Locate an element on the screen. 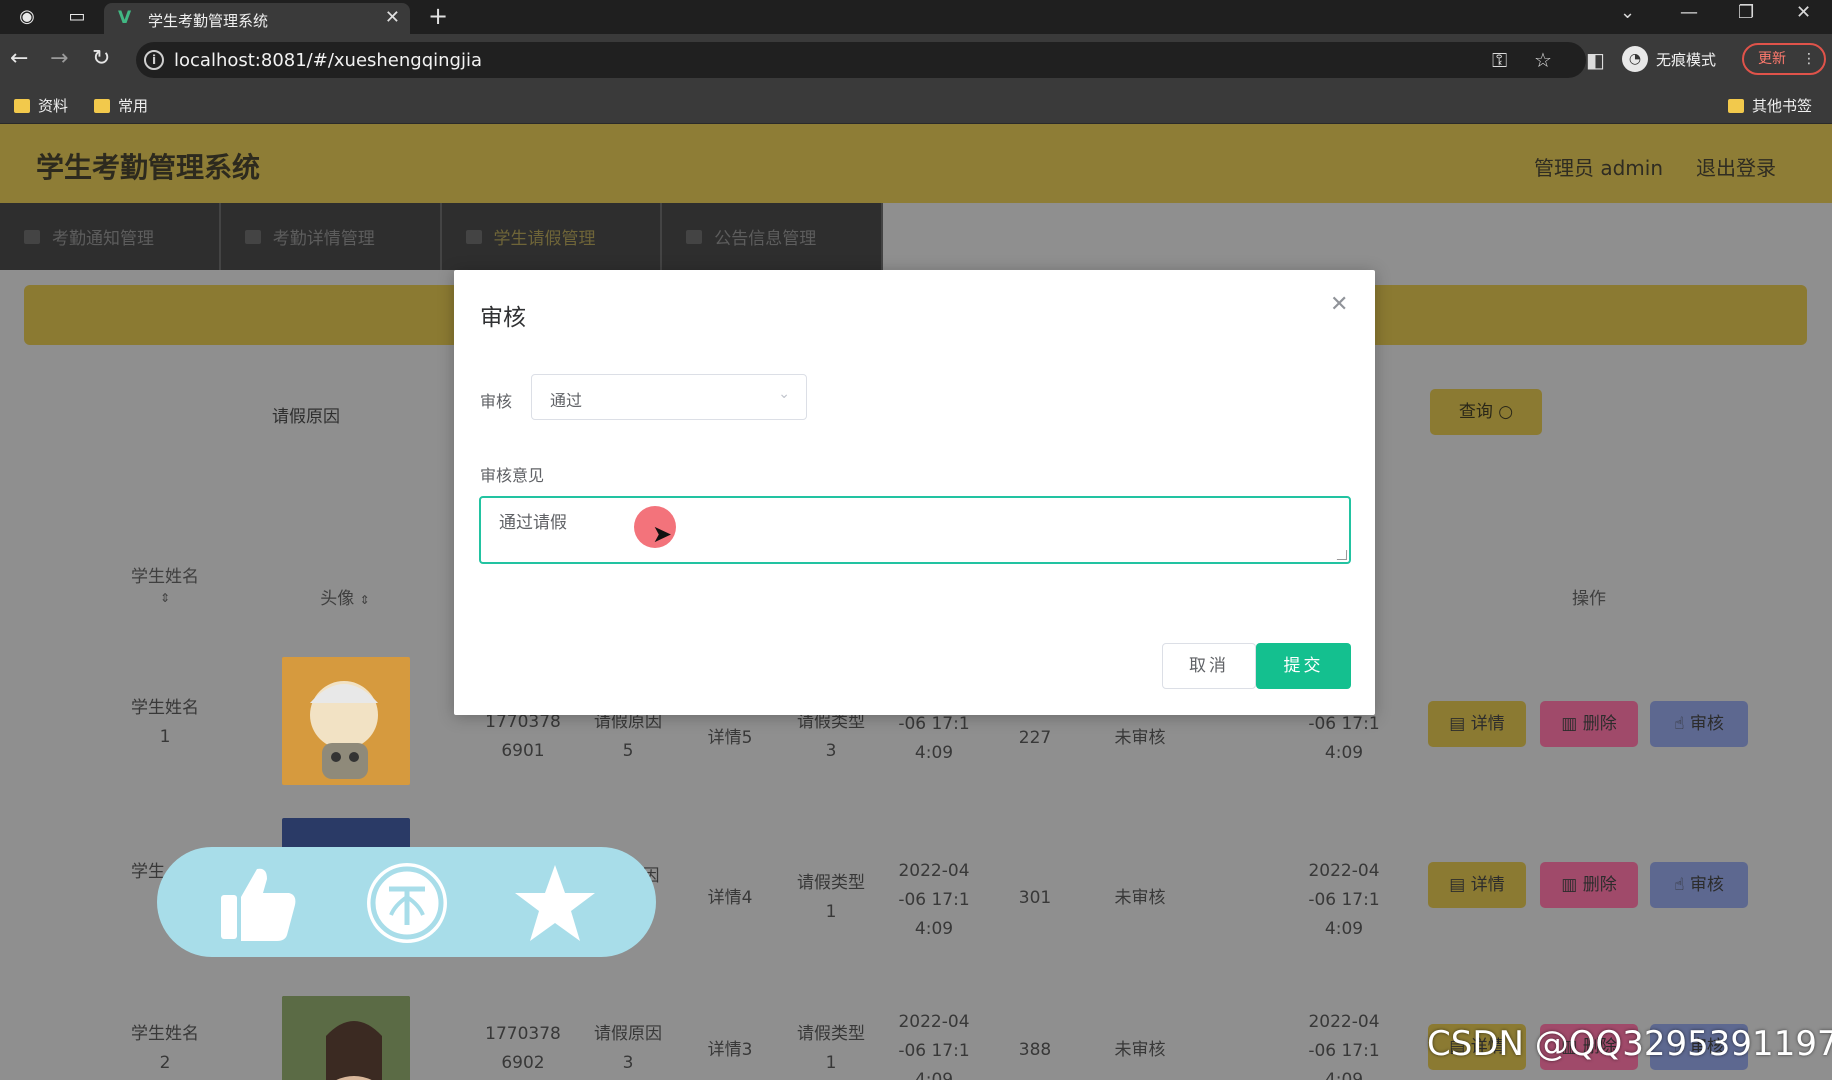  bookmark-star-icon: ☆ is located at coordinates (1543, 60).